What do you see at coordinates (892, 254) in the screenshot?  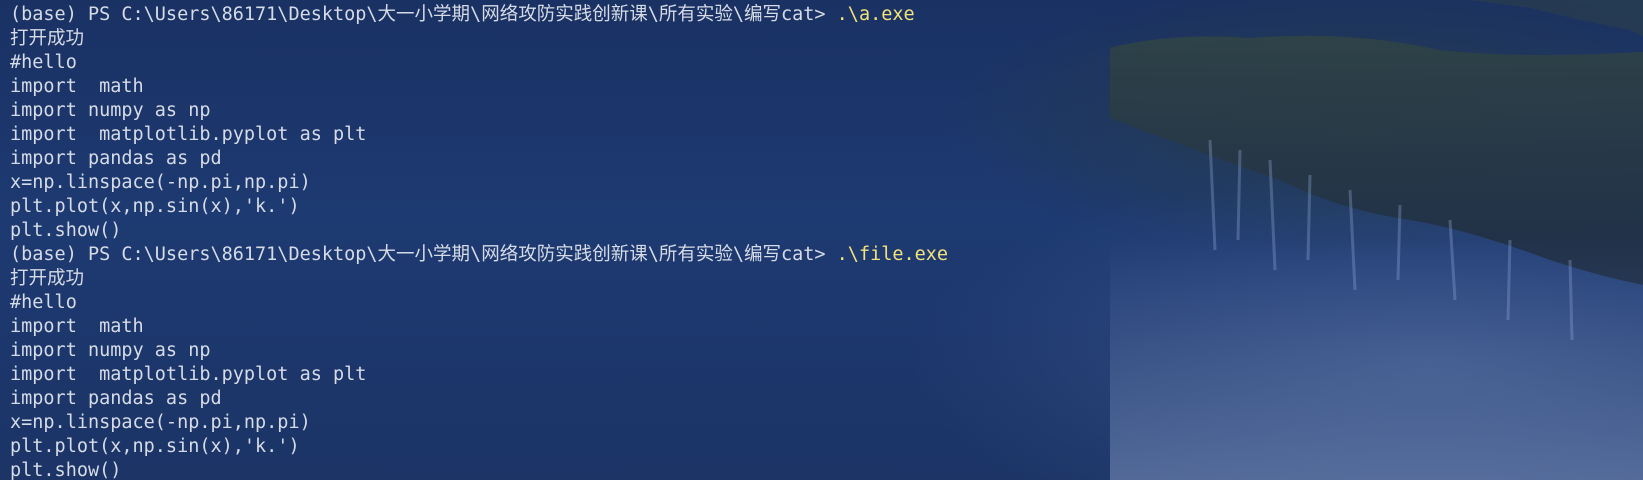 I see `command-text: .\file.exe` at bounding box center [892, 254].